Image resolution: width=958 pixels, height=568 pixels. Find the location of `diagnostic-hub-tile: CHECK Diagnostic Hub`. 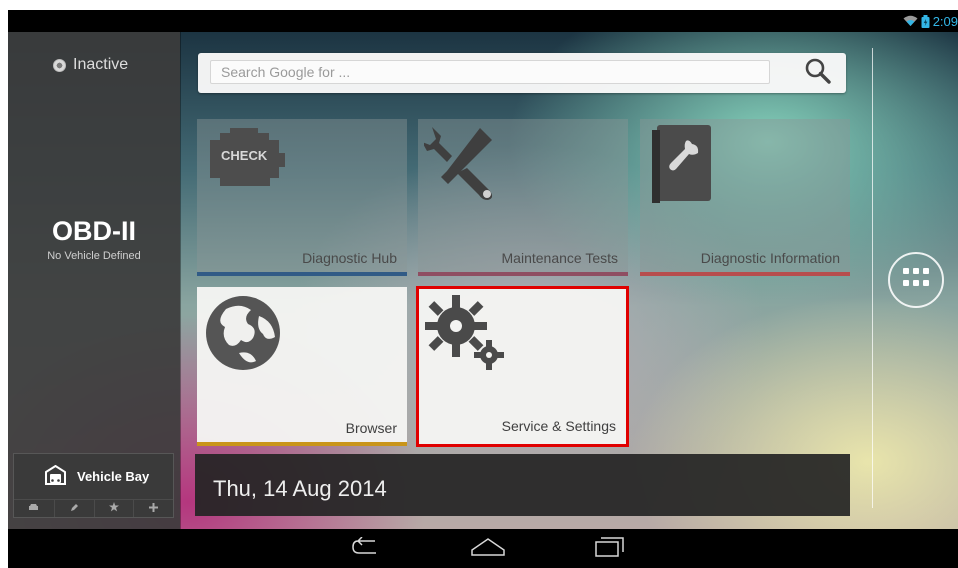

diagnostic-hub-tile: CHECK Diagnostic Hub is located at coordinates (302, 197).